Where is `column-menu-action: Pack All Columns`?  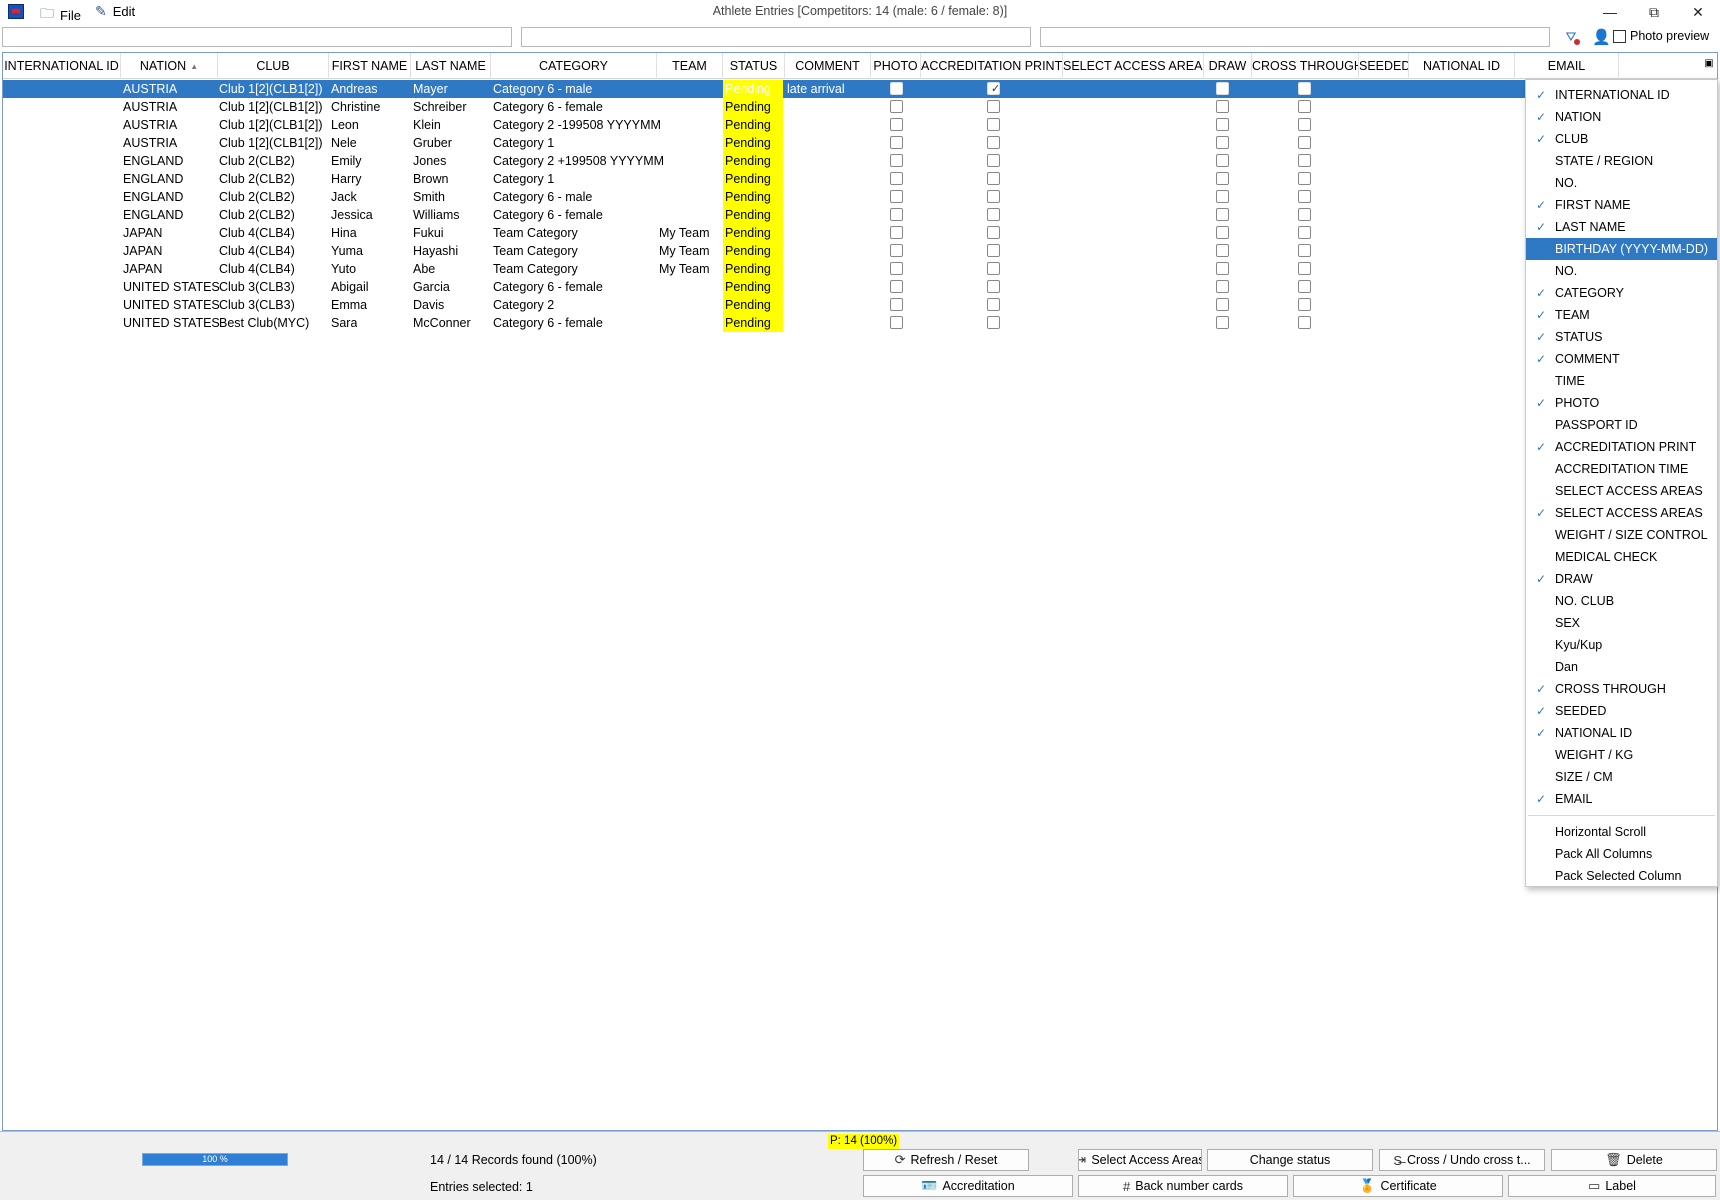 column-menu-action: Pack All Columns is located at coordinates (1621, 854).